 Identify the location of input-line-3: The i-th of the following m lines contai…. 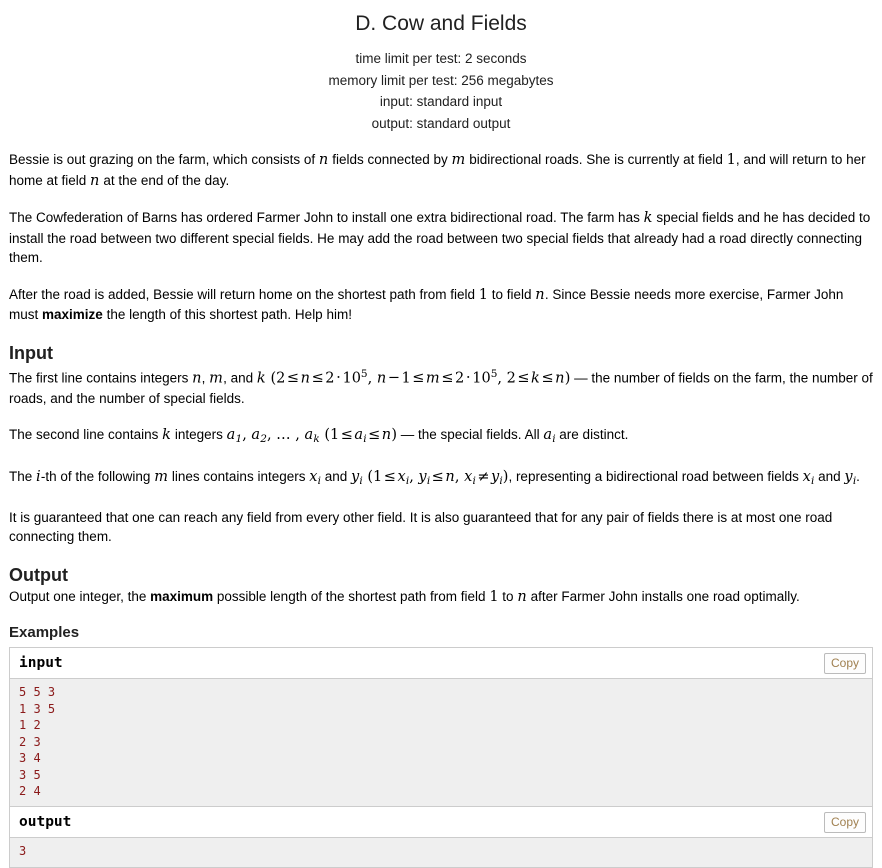
(441, 479).